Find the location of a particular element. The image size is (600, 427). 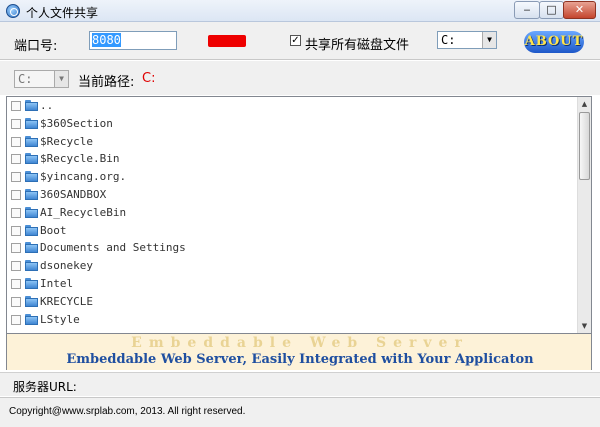

share-all-checkbox: ✓ is located at coordinates (295, 40).